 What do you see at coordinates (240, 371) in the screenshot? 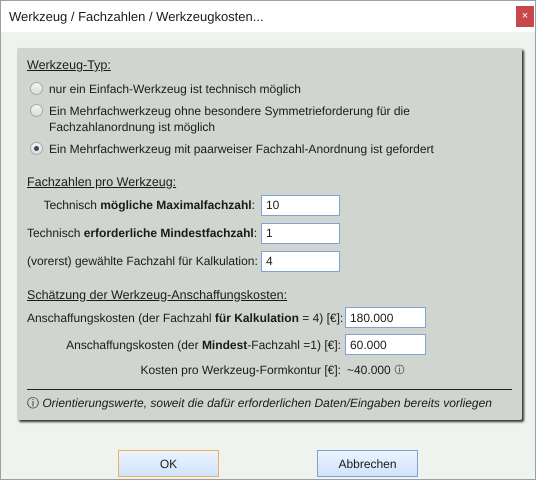
I see `field-label: Kosten pro Werkzeug-Formkontur [€]:` at bounding box center [240, 371].